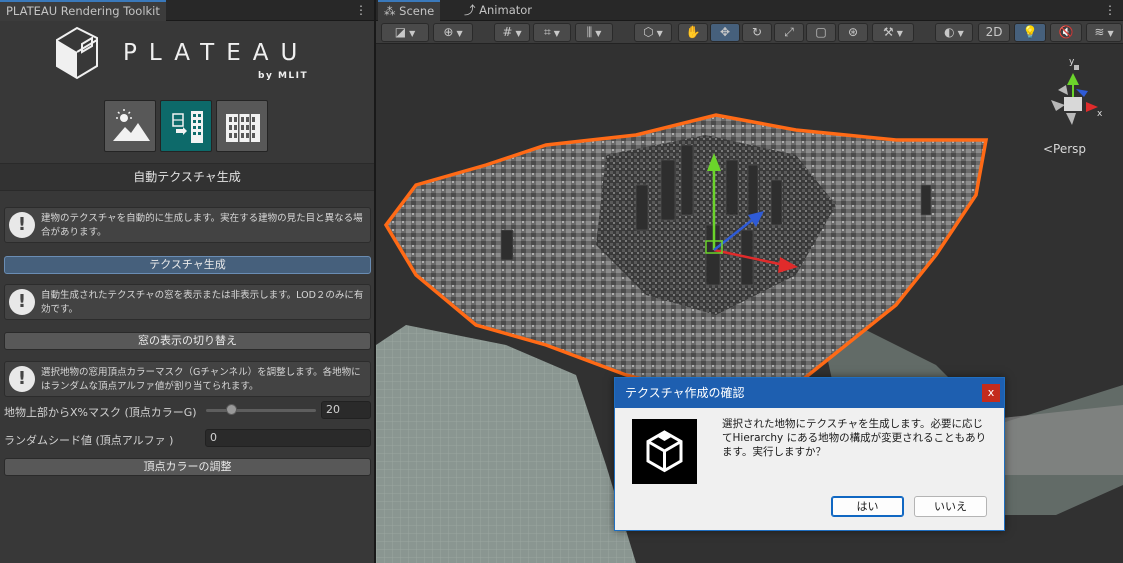  I want to click on generate-texture-button: テクスチャ生成, so click(187, 265).